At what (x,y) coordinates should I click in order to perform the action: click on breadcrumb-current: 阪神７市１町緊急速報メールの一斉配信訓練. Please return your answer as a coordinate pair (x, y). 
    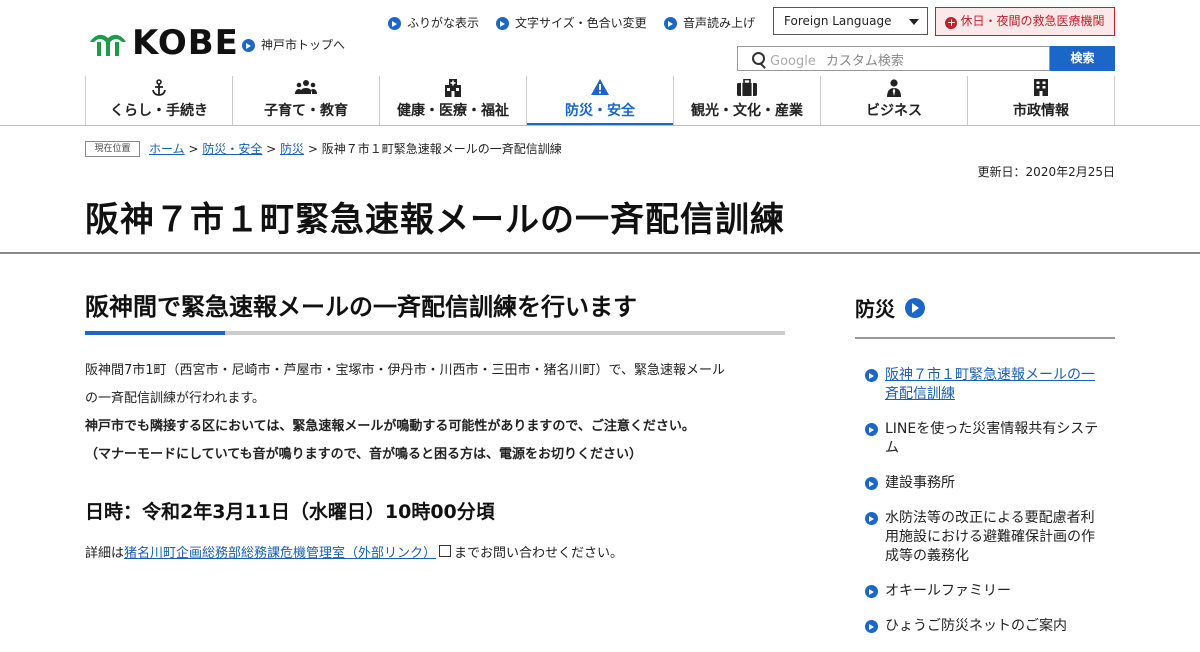
    Looking at the image, I should click on (441, 149).